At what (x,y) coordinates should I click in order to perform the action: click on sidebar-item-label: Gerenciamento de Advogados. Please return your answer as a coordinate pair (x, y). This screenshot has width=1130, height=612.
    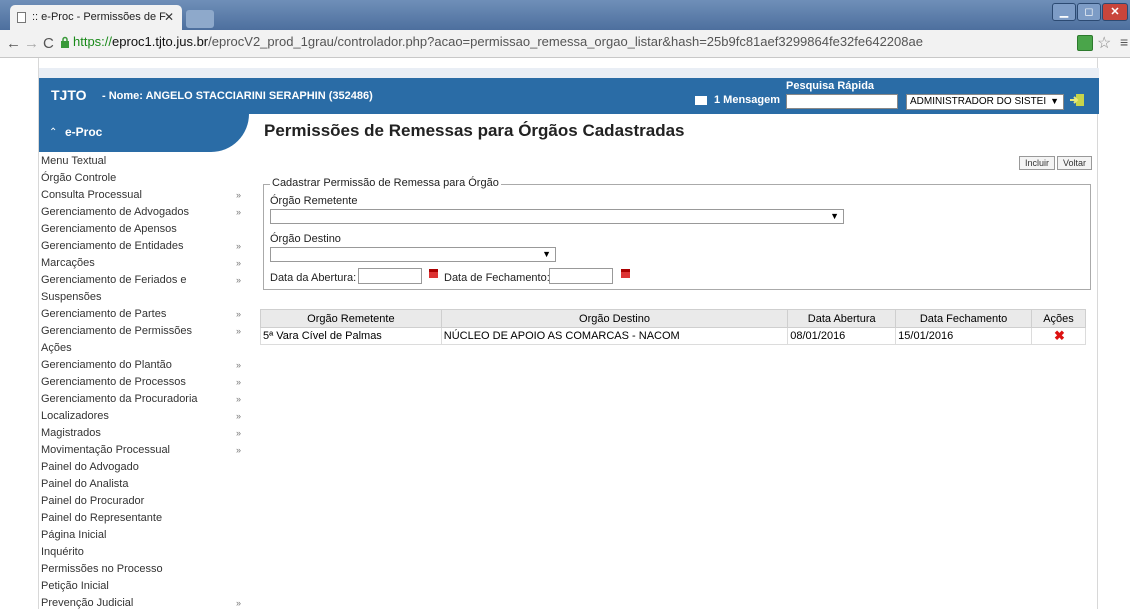
    Looking at the image, I should click on (115, 212).